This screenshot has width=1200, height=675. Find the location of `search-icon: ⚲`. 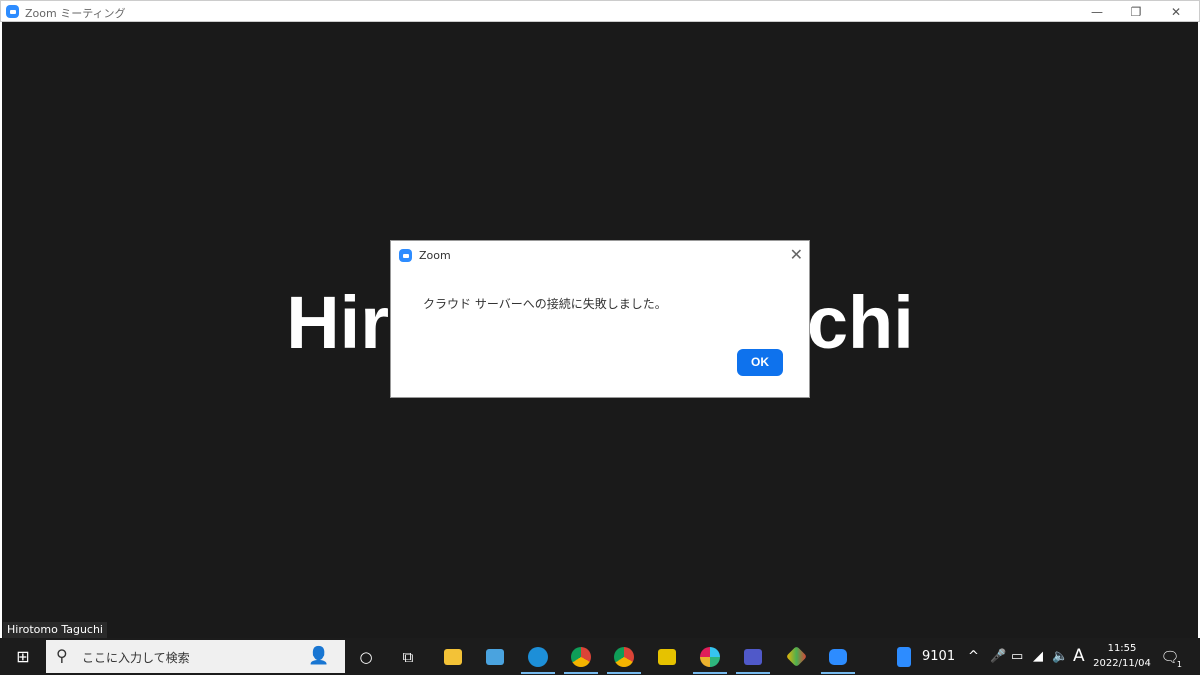

search-icon: ⚲ is located at coordinates (62, 655).